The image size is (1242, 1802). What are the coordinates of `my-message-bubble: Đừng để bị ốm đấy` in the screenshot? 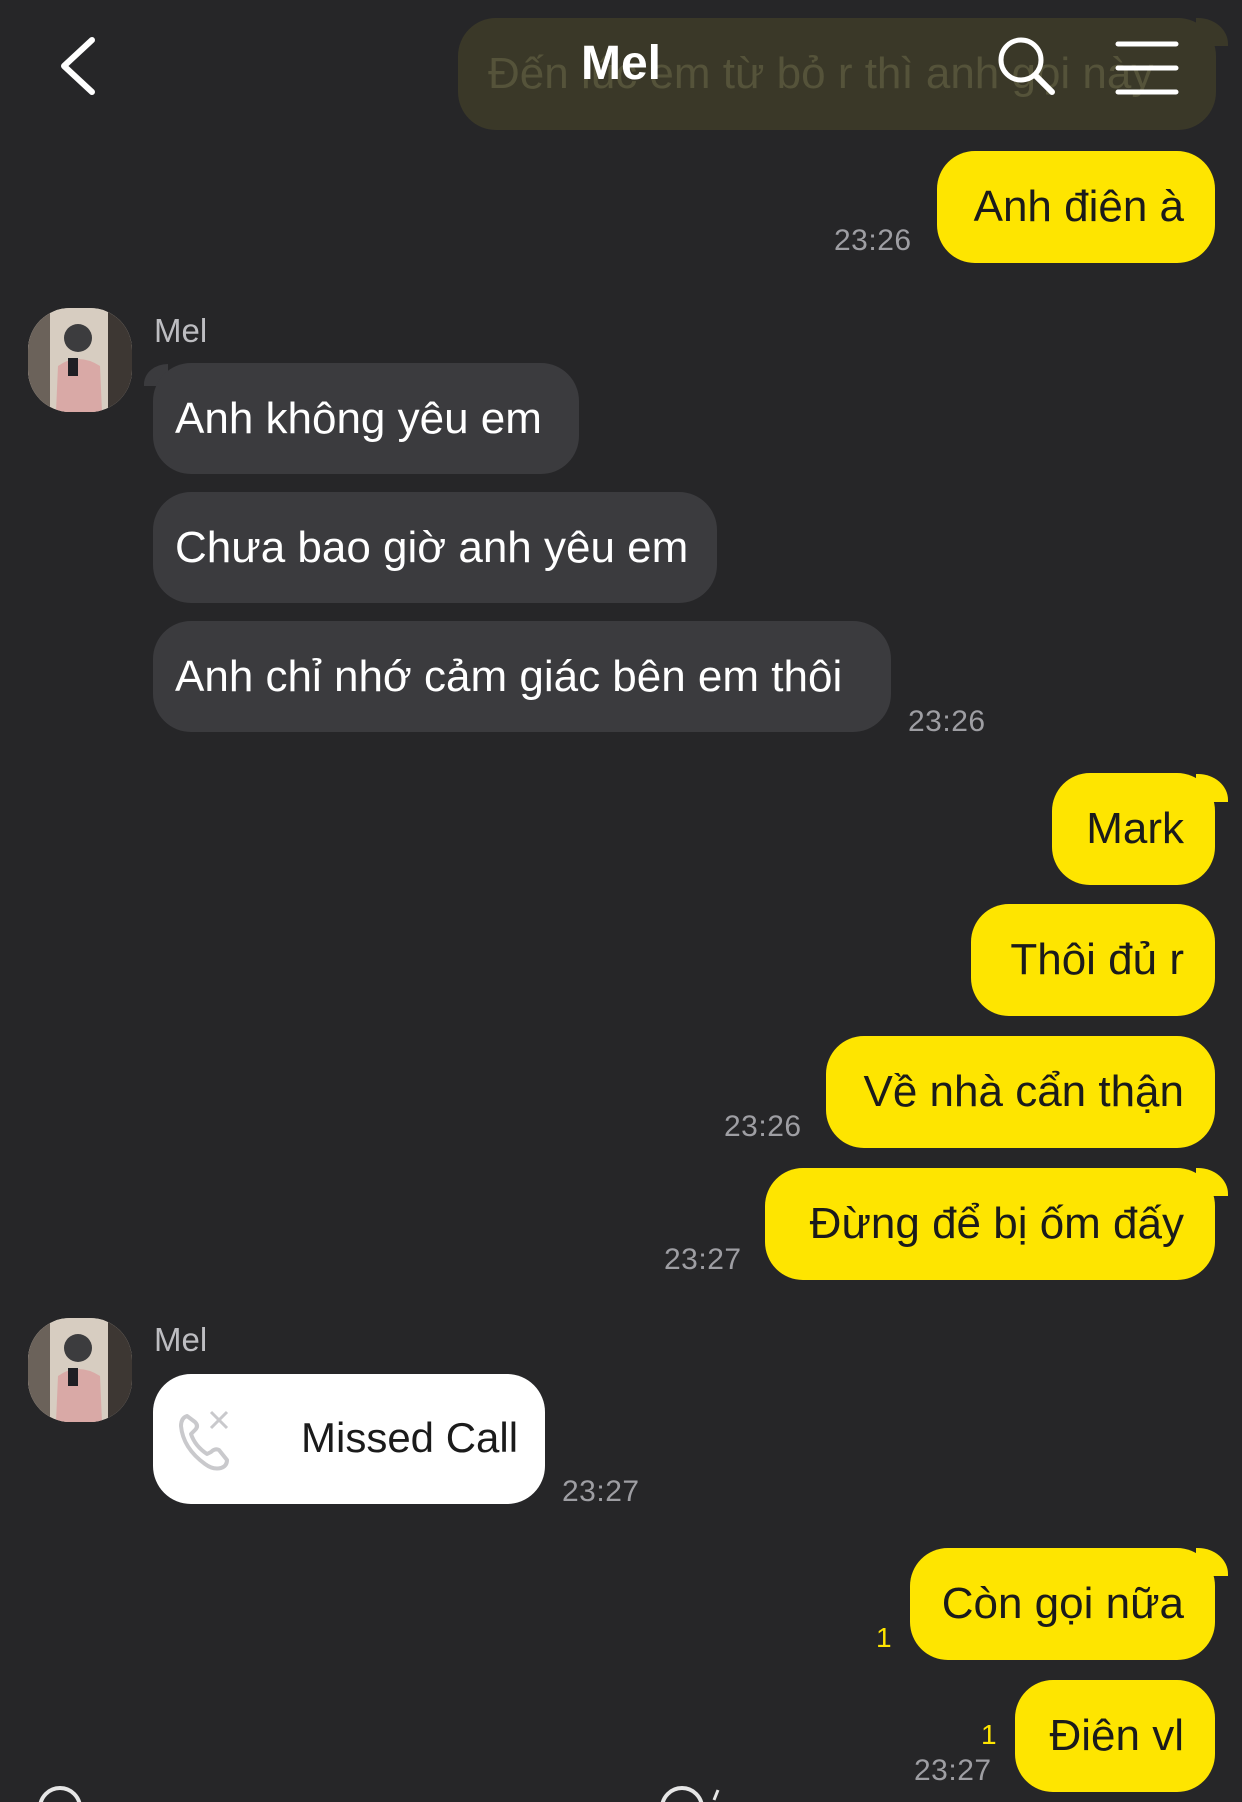 It's located at (990, 1224).